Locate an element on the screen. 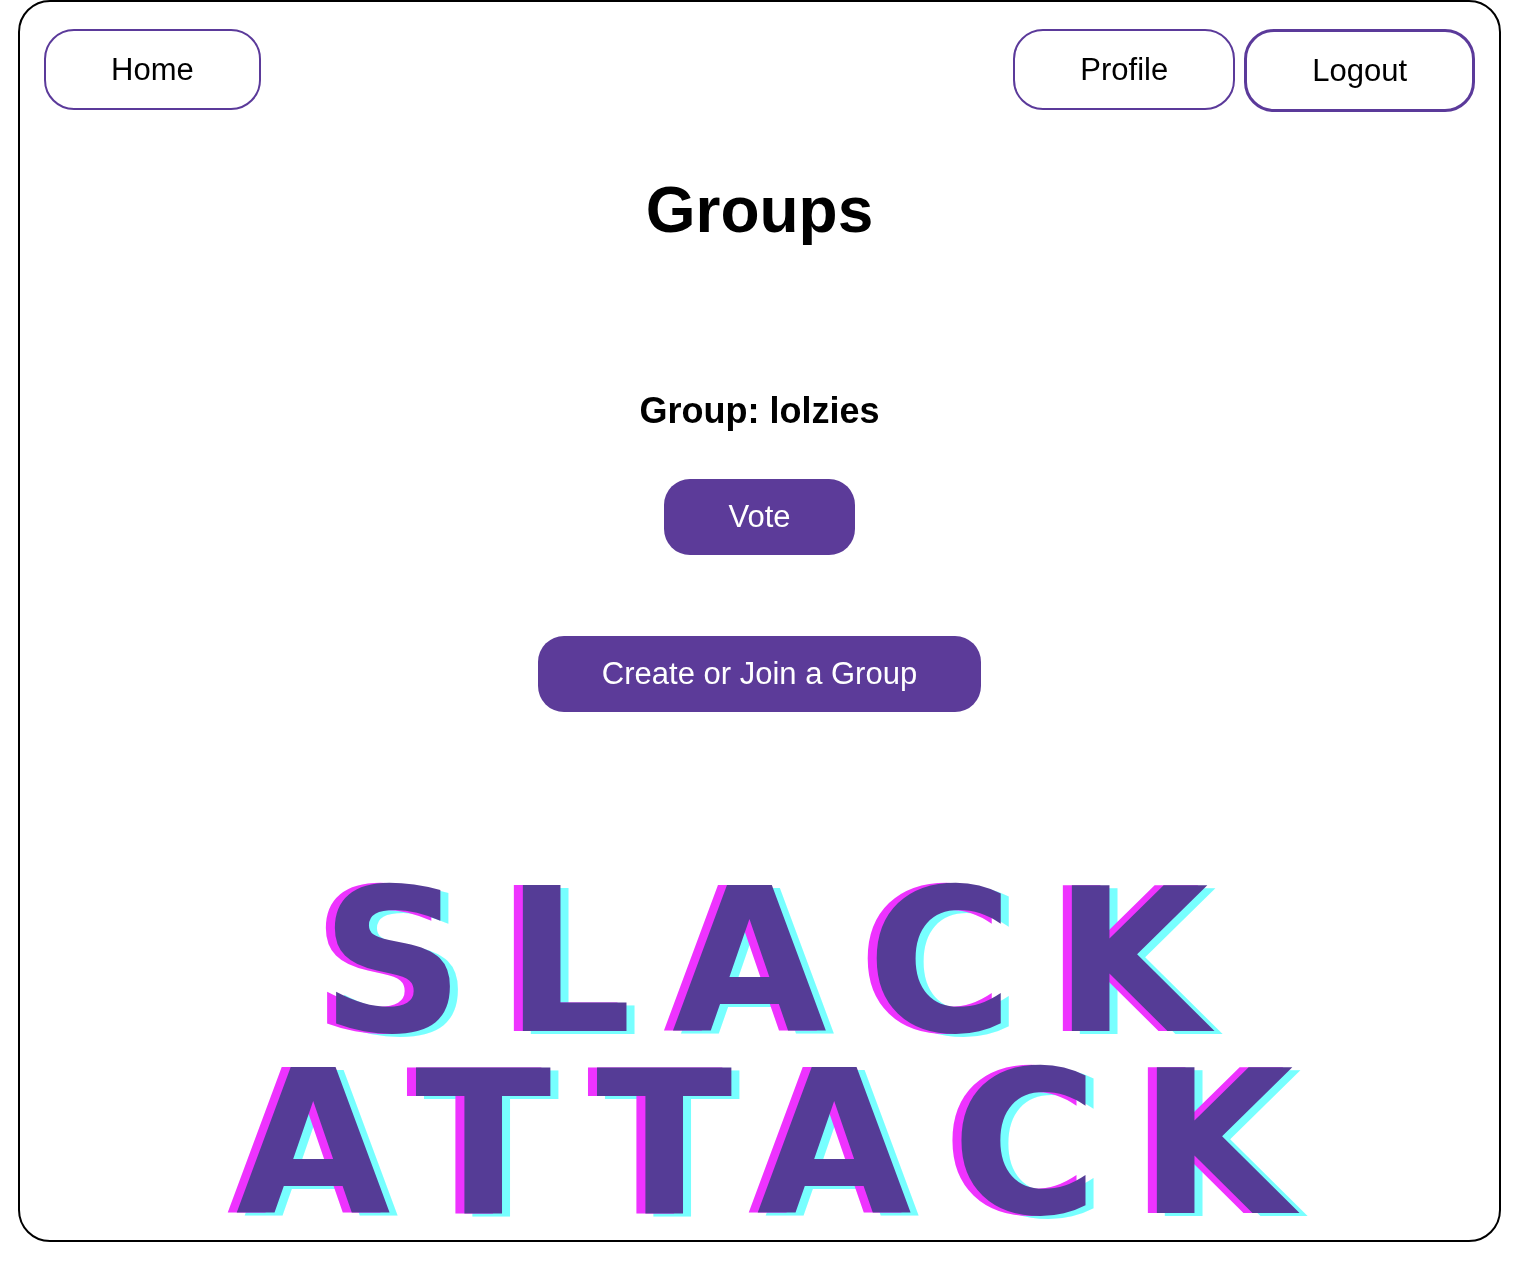 The image size is (1532, 1282). create-join-group-button: Create or Join a Group is located at coordinates (759, 674).